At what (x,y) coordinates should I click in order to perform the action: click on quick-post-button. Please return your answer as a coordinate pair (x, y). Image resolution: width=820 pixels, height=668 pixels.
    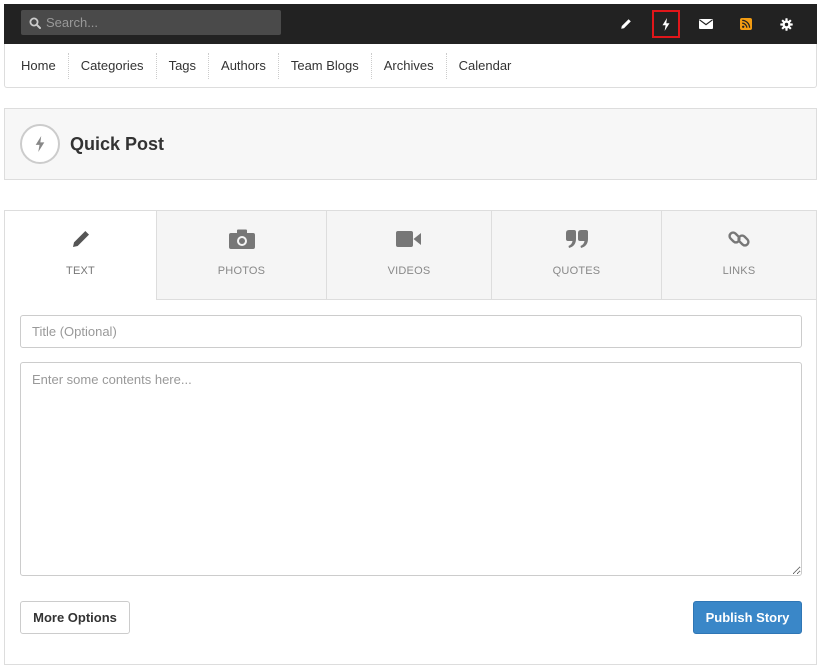
    Looking at the image, I should click on (666, 24).